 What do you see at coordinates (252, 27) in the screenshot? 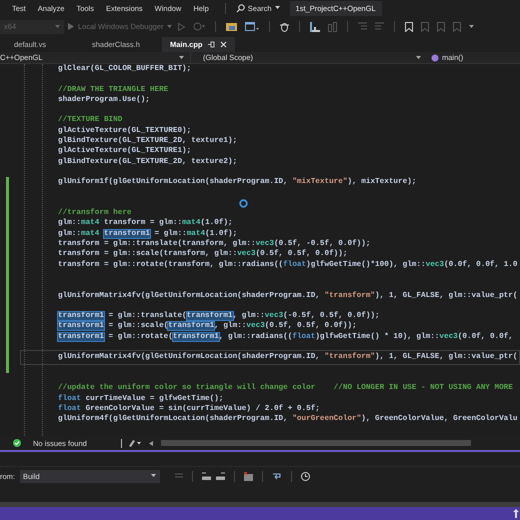
I see `window-icon` at bounding box center [252, 27].